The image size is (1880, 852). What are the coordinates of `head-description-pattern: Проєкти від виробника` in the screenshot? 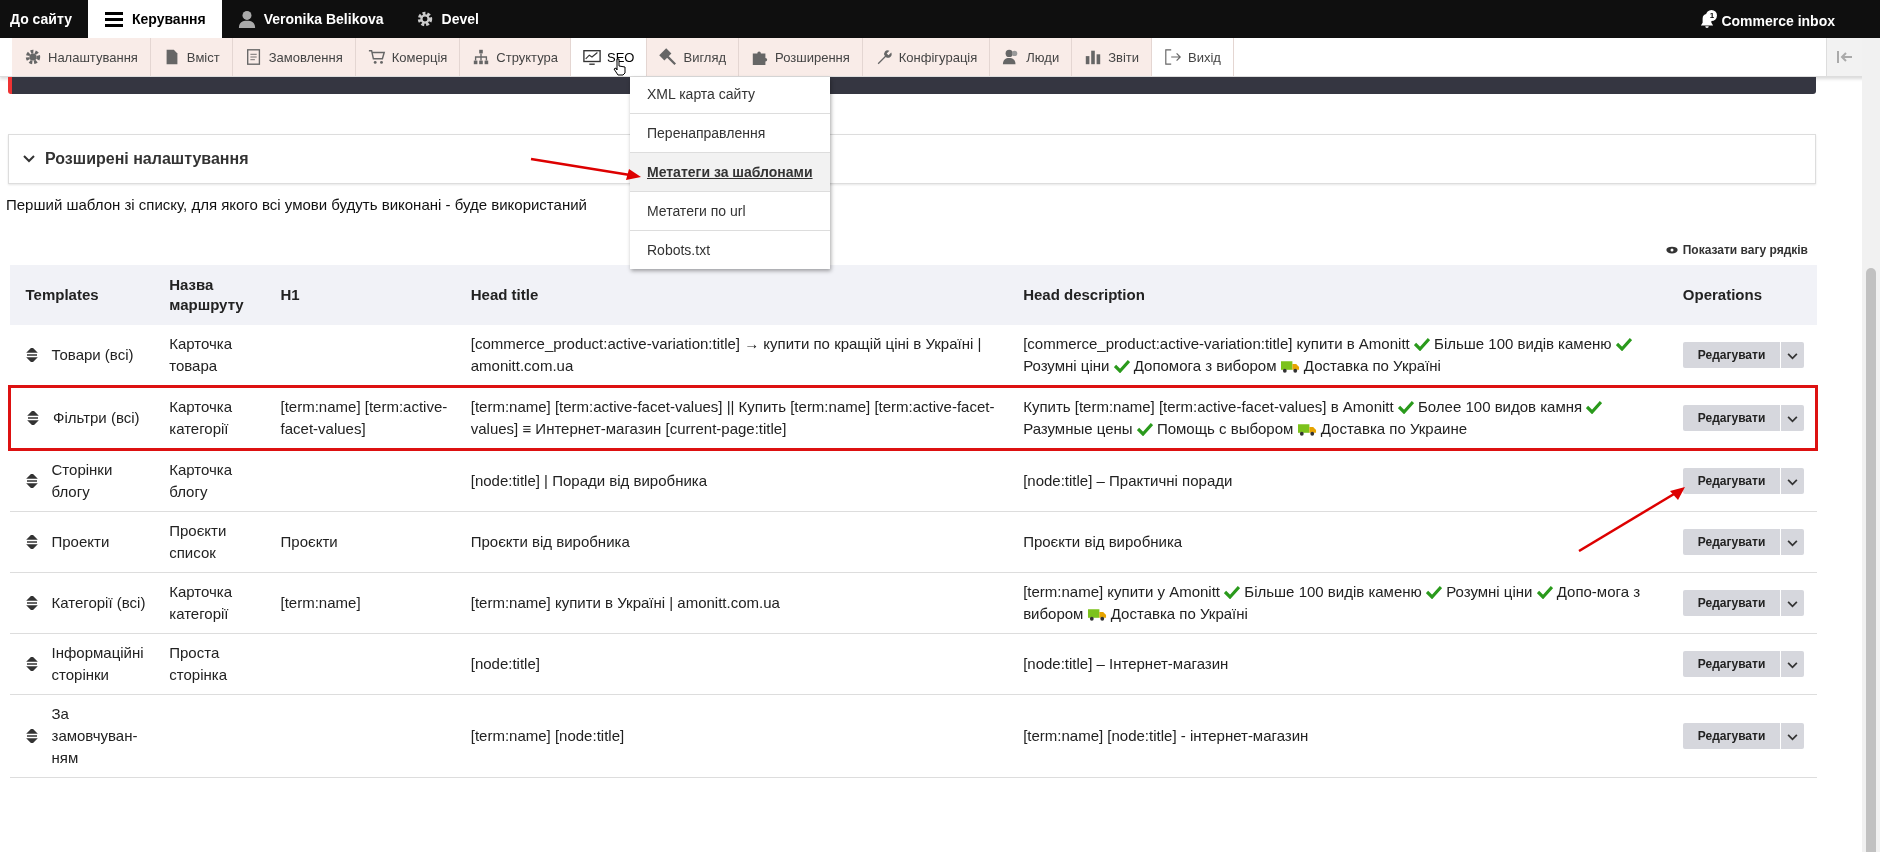 It's located at (1103, 542).